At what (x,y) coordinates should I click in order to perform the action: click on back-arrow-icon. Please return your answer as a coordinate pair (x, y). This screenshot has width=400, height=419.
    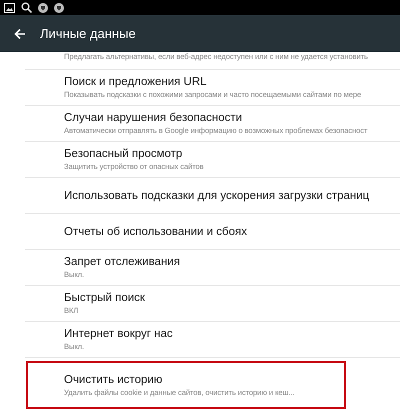
    Looking at the image, I should click on (20, 34).